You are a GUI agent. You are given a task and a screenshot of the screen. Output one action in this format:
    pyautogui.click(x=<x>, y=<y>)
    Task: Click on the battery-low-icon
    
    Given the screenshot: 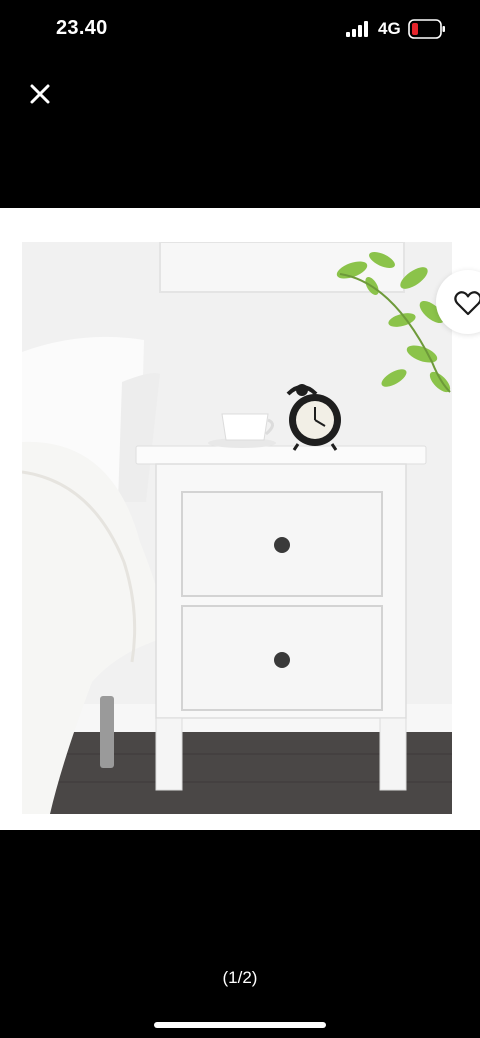 What is the action you would take?
    pyautogui.click(x=426, y=29)
    